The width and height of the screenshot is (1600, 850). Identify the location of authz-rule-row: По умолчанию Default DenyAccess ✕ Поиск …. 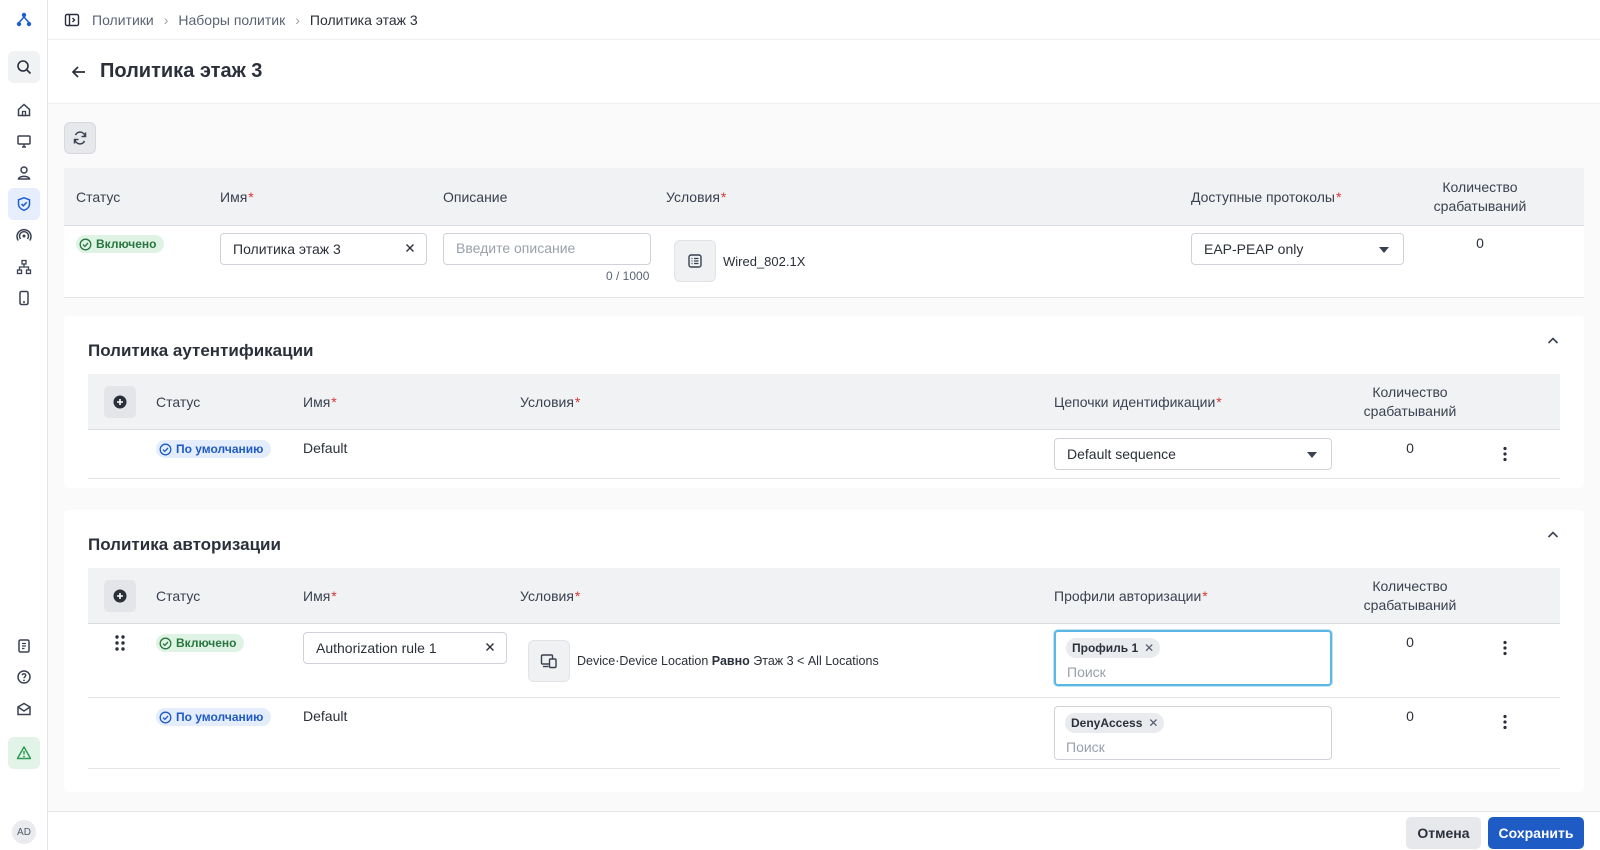
(824, 733).